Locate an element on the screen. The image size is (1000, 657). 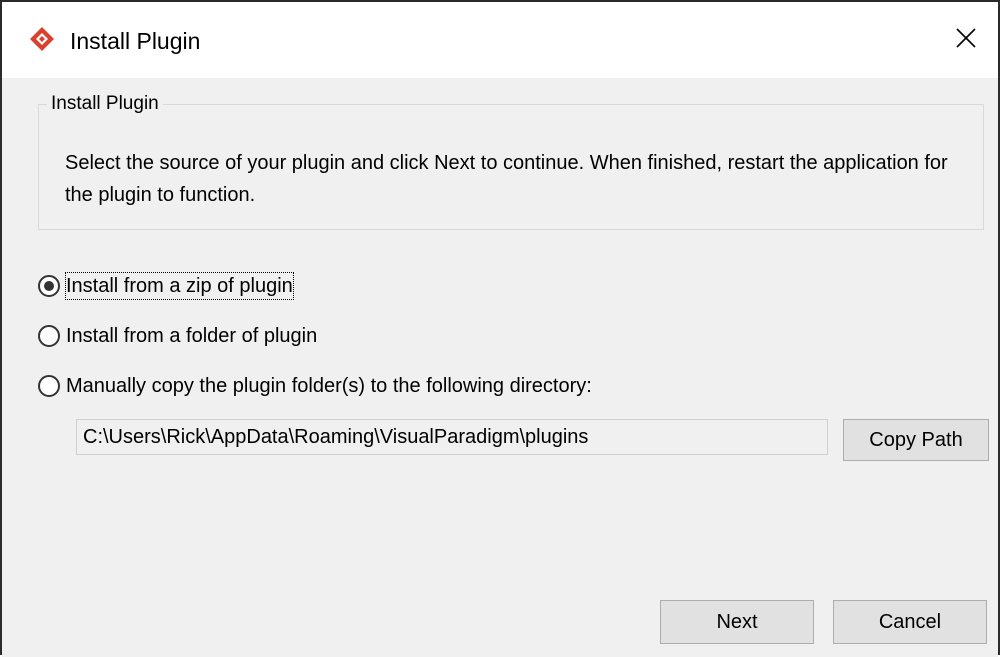
radio-manual-copy is located at coordinates (49, 386).